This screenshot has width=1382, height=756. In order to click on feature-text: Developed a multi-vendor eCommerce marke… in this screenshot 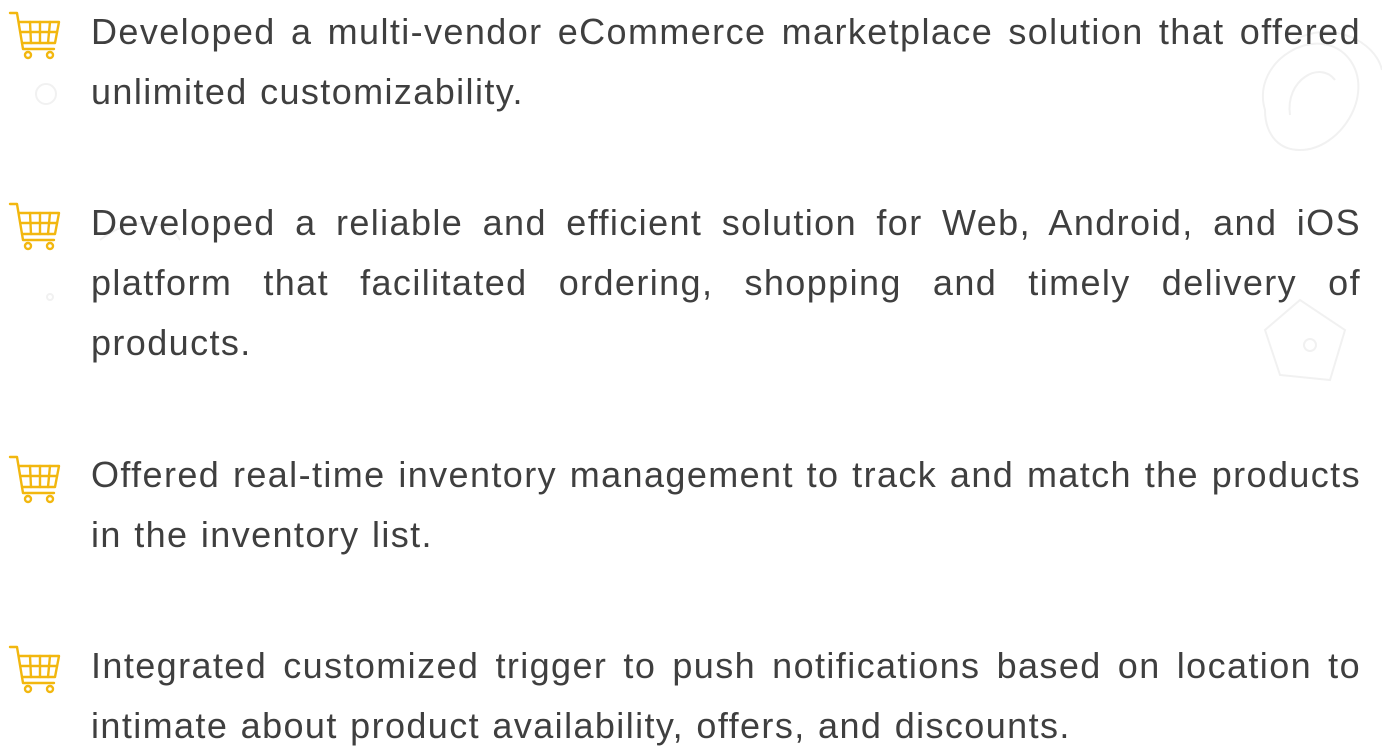, I will do `click(726, 61)`.